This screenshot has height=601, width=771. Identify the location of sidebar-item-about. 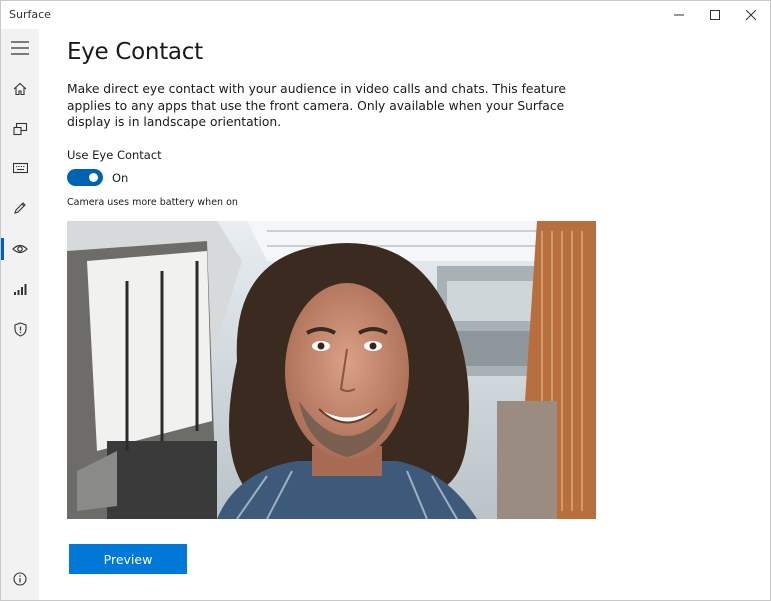
(20, 579).